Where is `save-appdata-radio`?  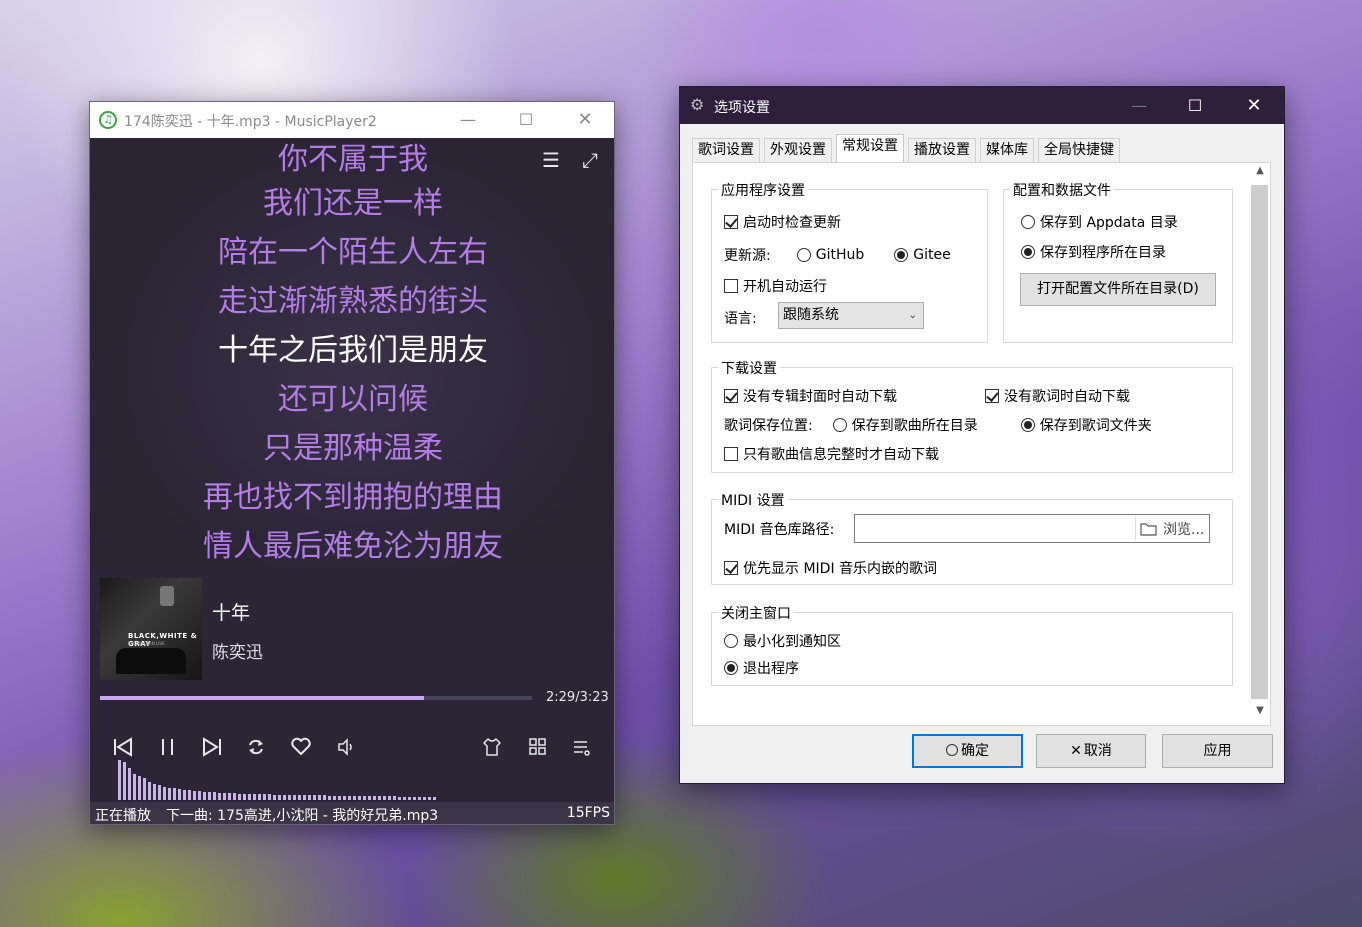 save-appdata-radio is located at coordinates (1028, 222).